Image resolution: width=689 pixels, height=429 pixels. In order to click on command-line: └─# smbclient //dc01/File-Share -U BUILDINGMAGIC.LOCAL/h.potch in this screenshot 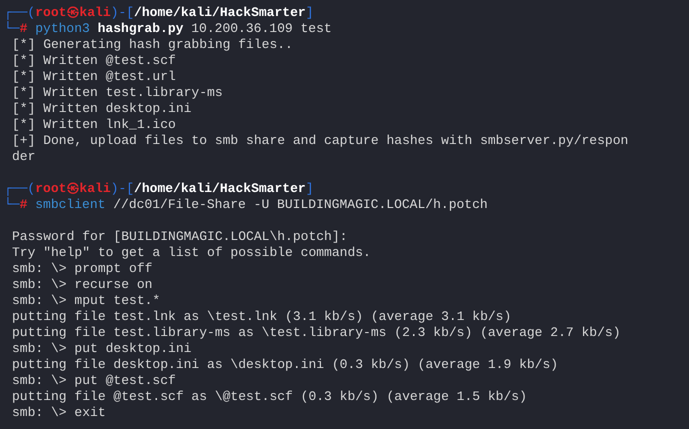, I will do `click(246, 205)`.